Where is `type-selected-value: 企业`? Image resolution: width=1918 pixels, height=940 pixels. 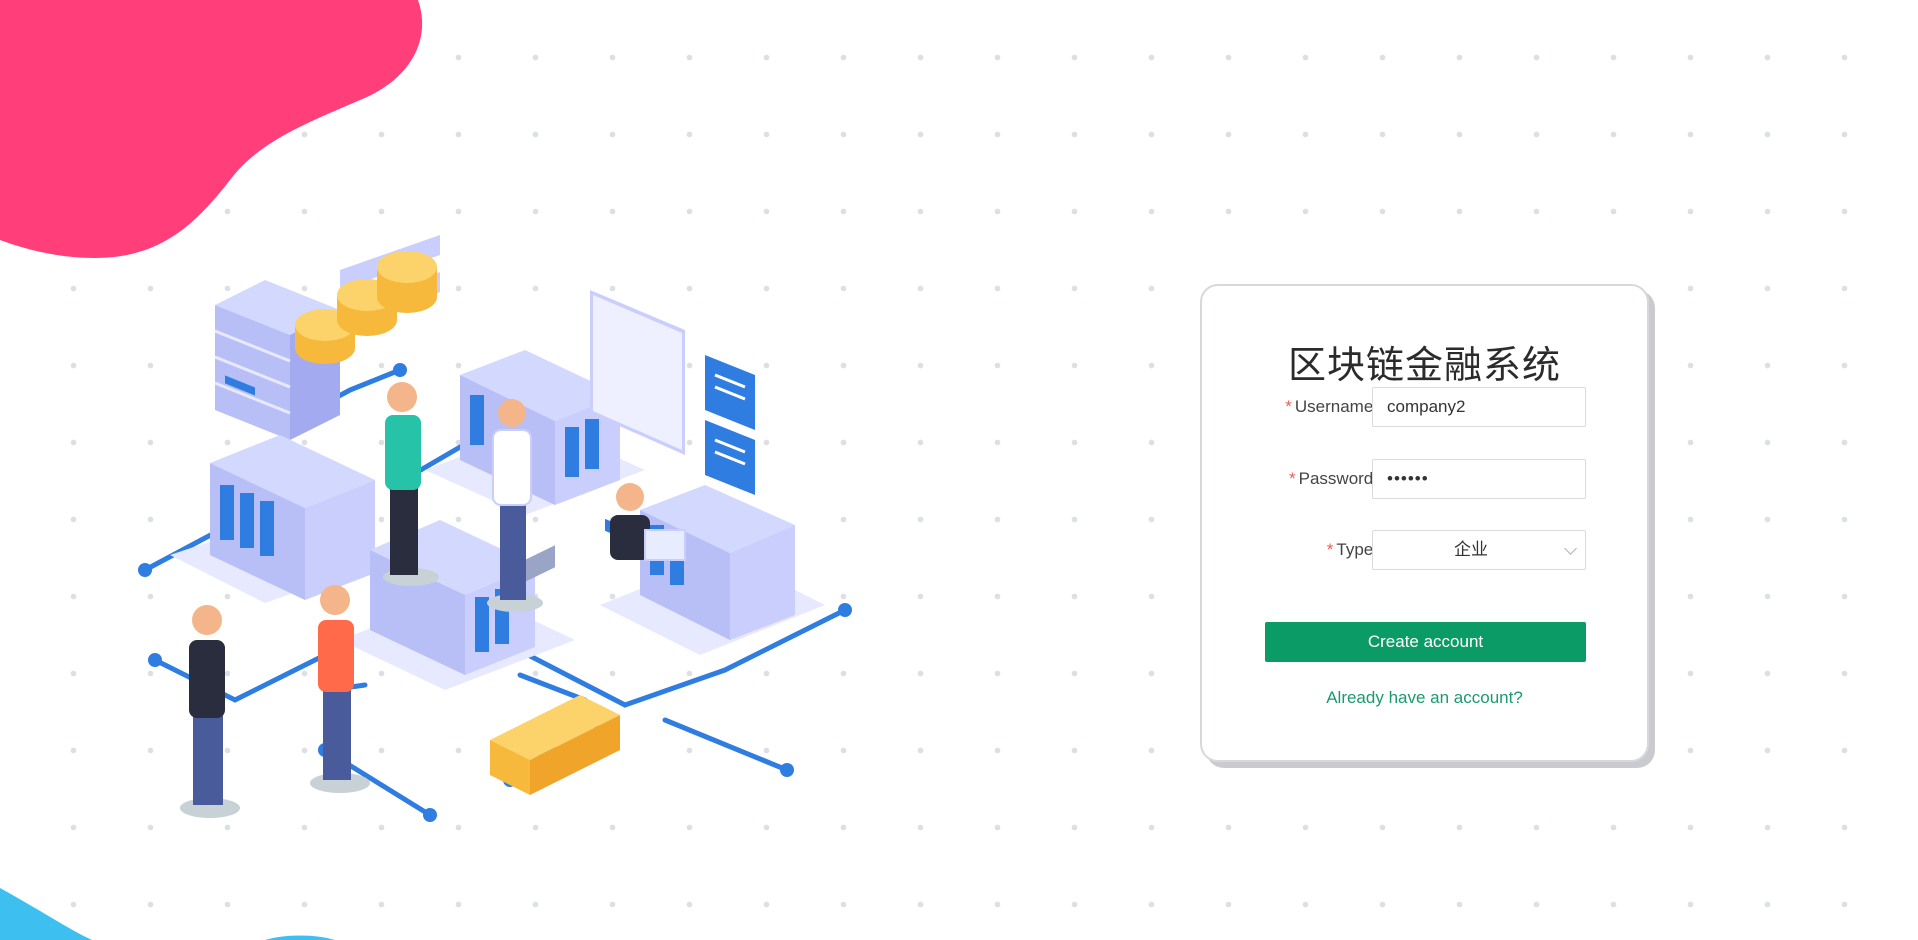
type-selected-value: 企业 is located at coordinates (1471, 550).